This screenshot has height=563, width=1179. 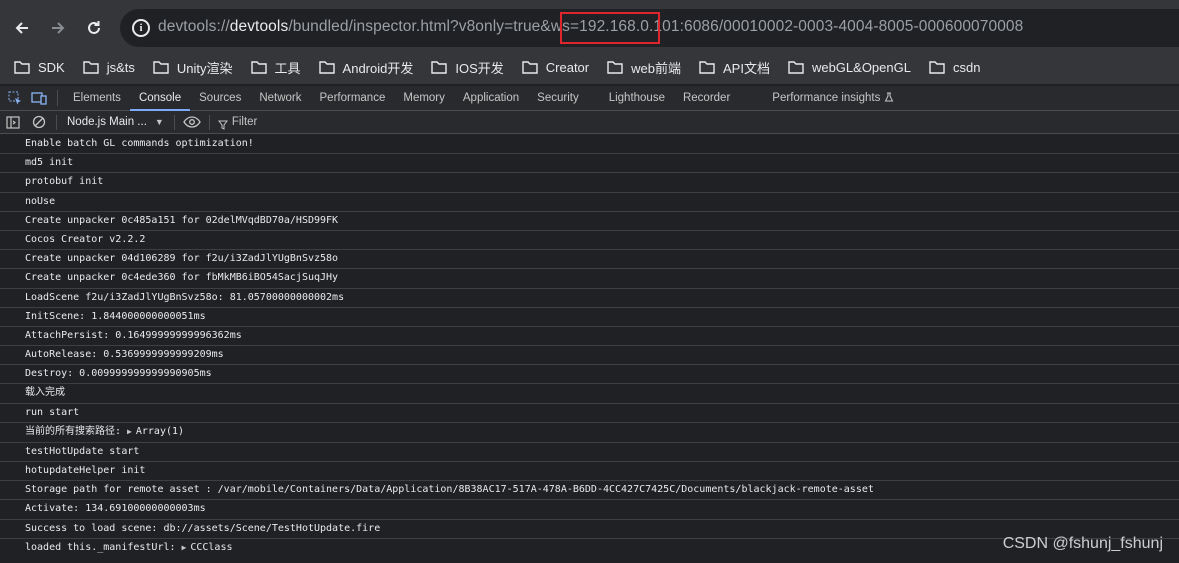 What do you see at coordinates (39, 98) in the screenshot?
I see `device-toolbar-icon` at bounding box center [39, 98].